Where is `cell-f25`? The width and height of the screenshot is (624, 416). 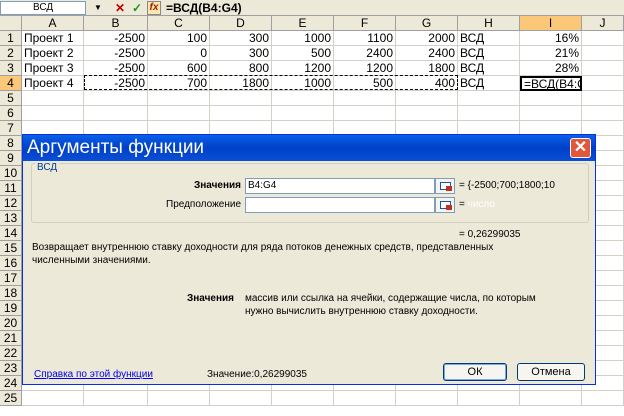
cell-f25 is located at coordinates (365, 398).